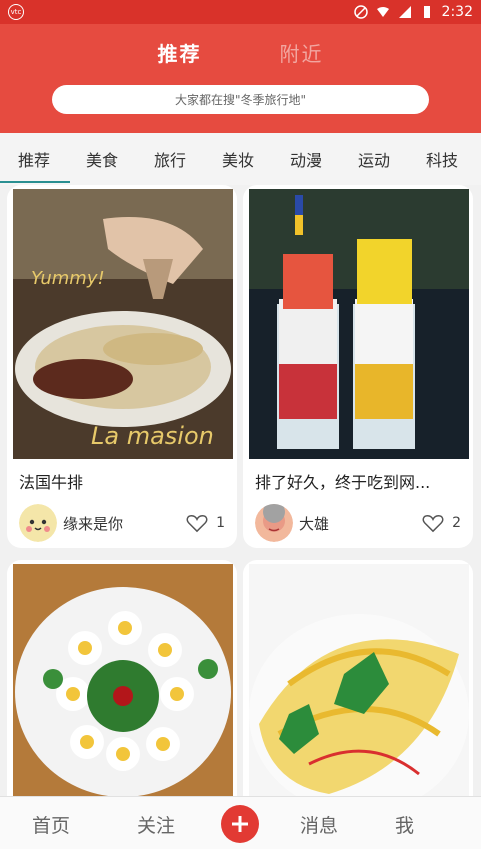 The height and width of the screenshot is (849, 481). What do you see at coordinates (51, 481) in the screenshot?
I see `card-title: 法国牛排` at bounding box center [51, 481].